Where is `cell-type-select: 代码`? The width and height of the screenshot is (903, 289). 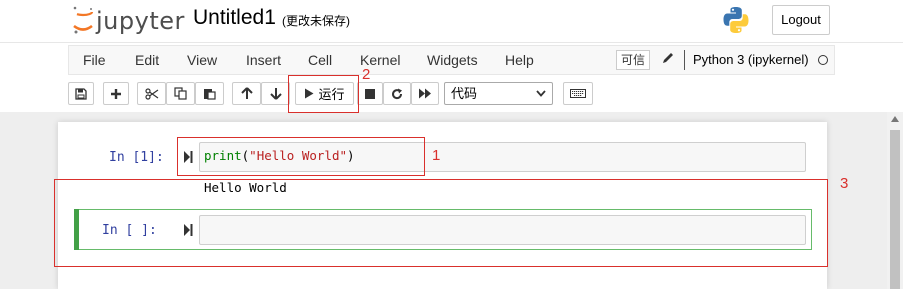 cell-type-select: 代码 is located at coordinates (498, 93).